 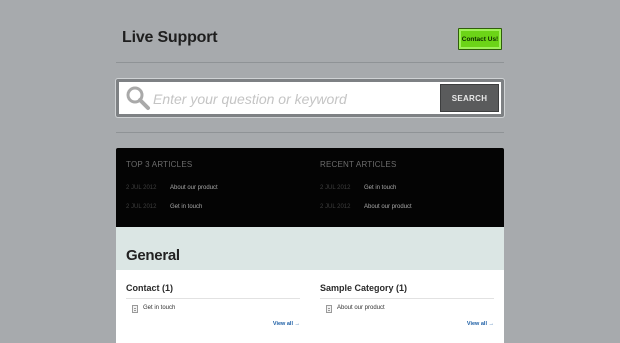 I want to click on search-input, so click(x=294, y=99).